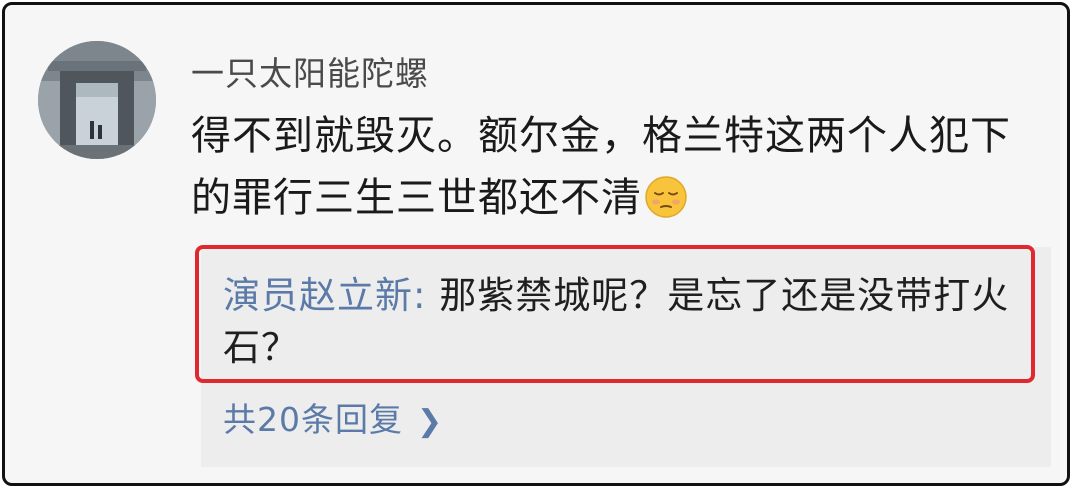  Describe the element at coordinates (666, 206) in the screenshot. I see `pensive-face-emoji-icon` at that location.